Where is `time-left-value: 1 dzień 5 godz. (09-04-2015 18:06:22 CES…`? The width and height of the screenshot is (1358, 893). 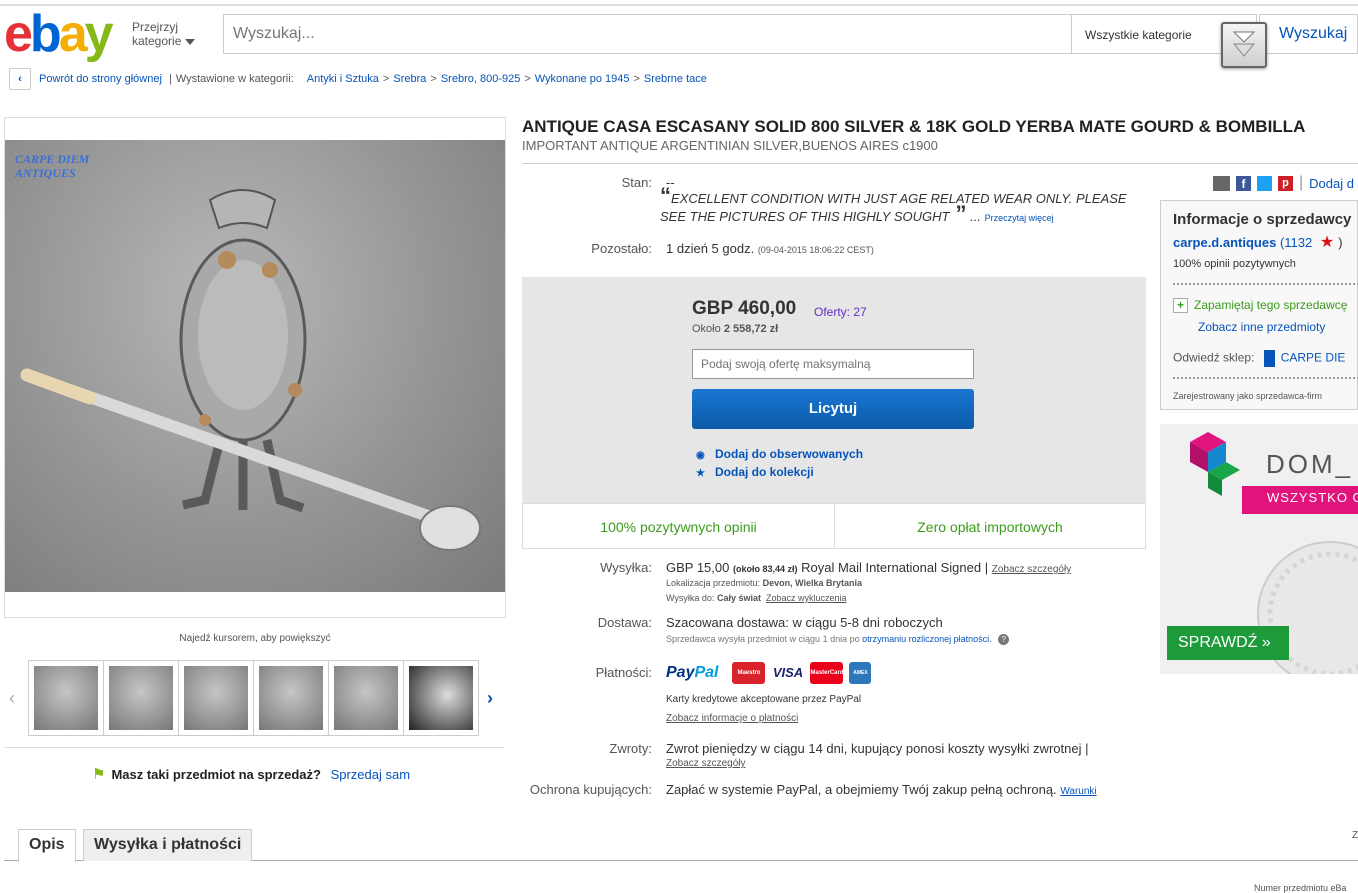 time-left-value: 1 dzień 5 godz. (09-04-2015 18:06:22 CES… is located at coordinates (770, 248).